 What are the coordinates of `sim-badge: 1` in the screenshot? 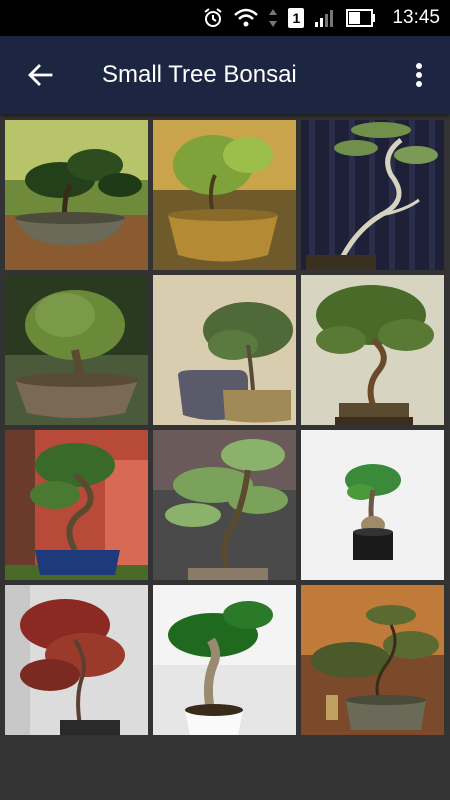 It's located at (296, 18).